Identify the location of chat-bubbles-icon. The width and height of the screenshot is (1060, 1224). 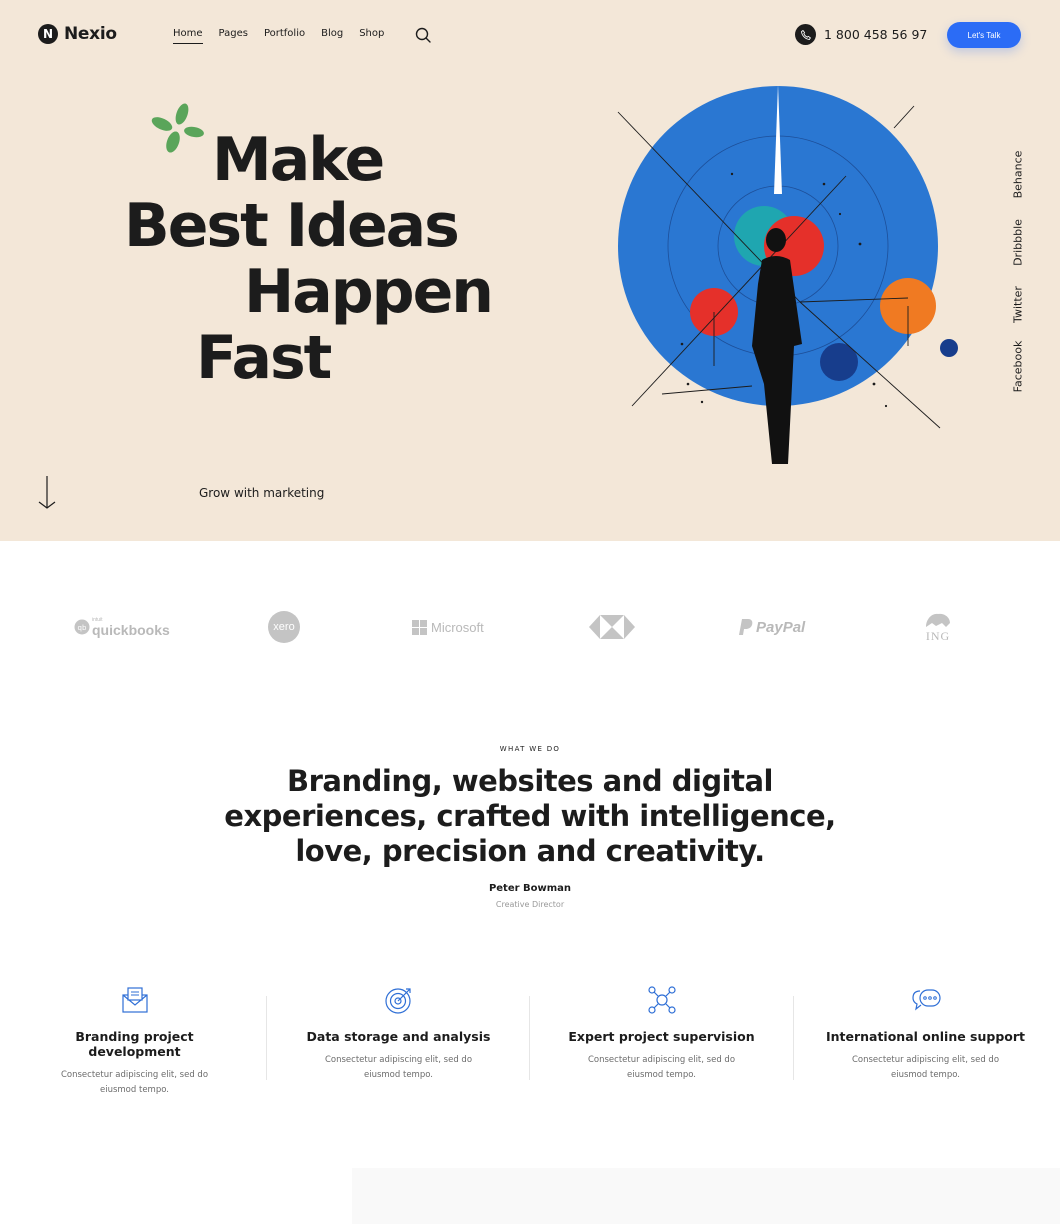
(926, 1000).